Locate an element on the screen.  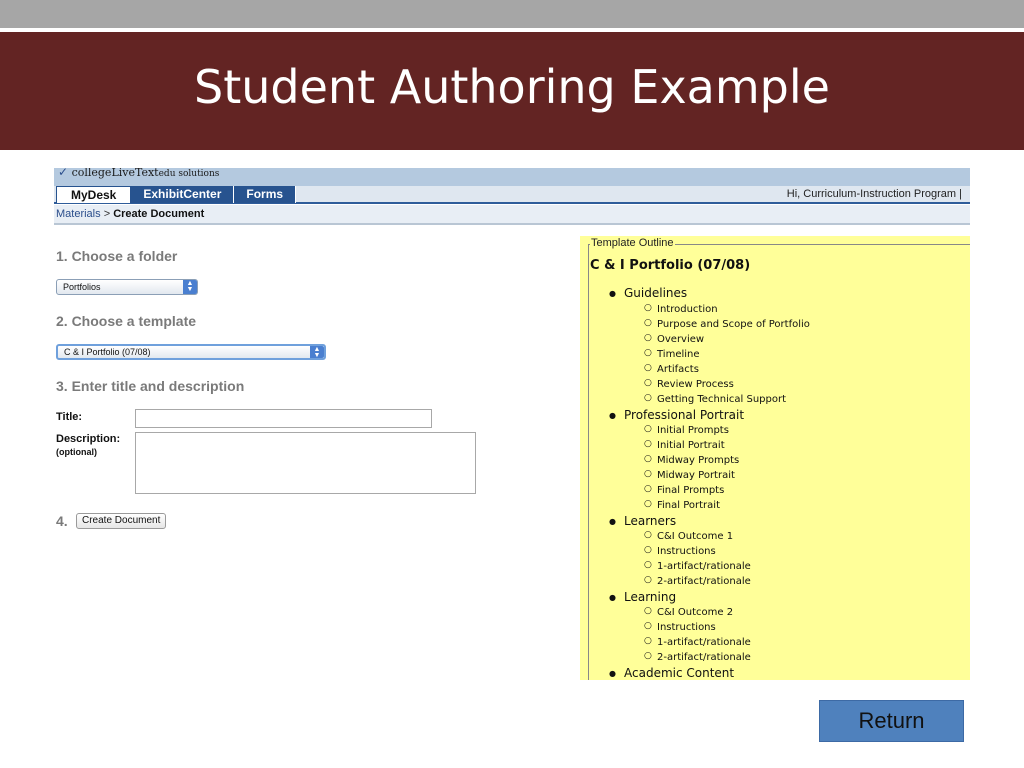
outline-item: Getting Technical Support is located at coordinates (775, 399).